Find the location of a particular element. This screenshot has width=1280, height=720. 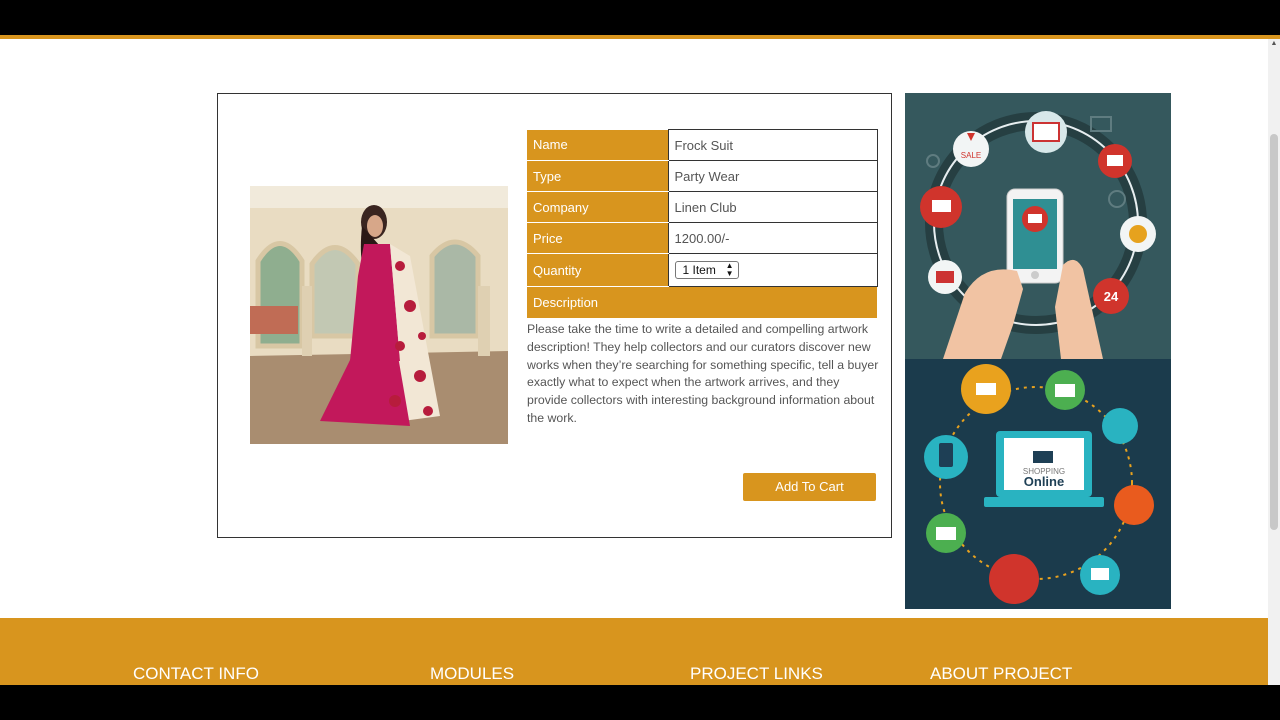

detail-key: Name is located at coordinates (597, 145).